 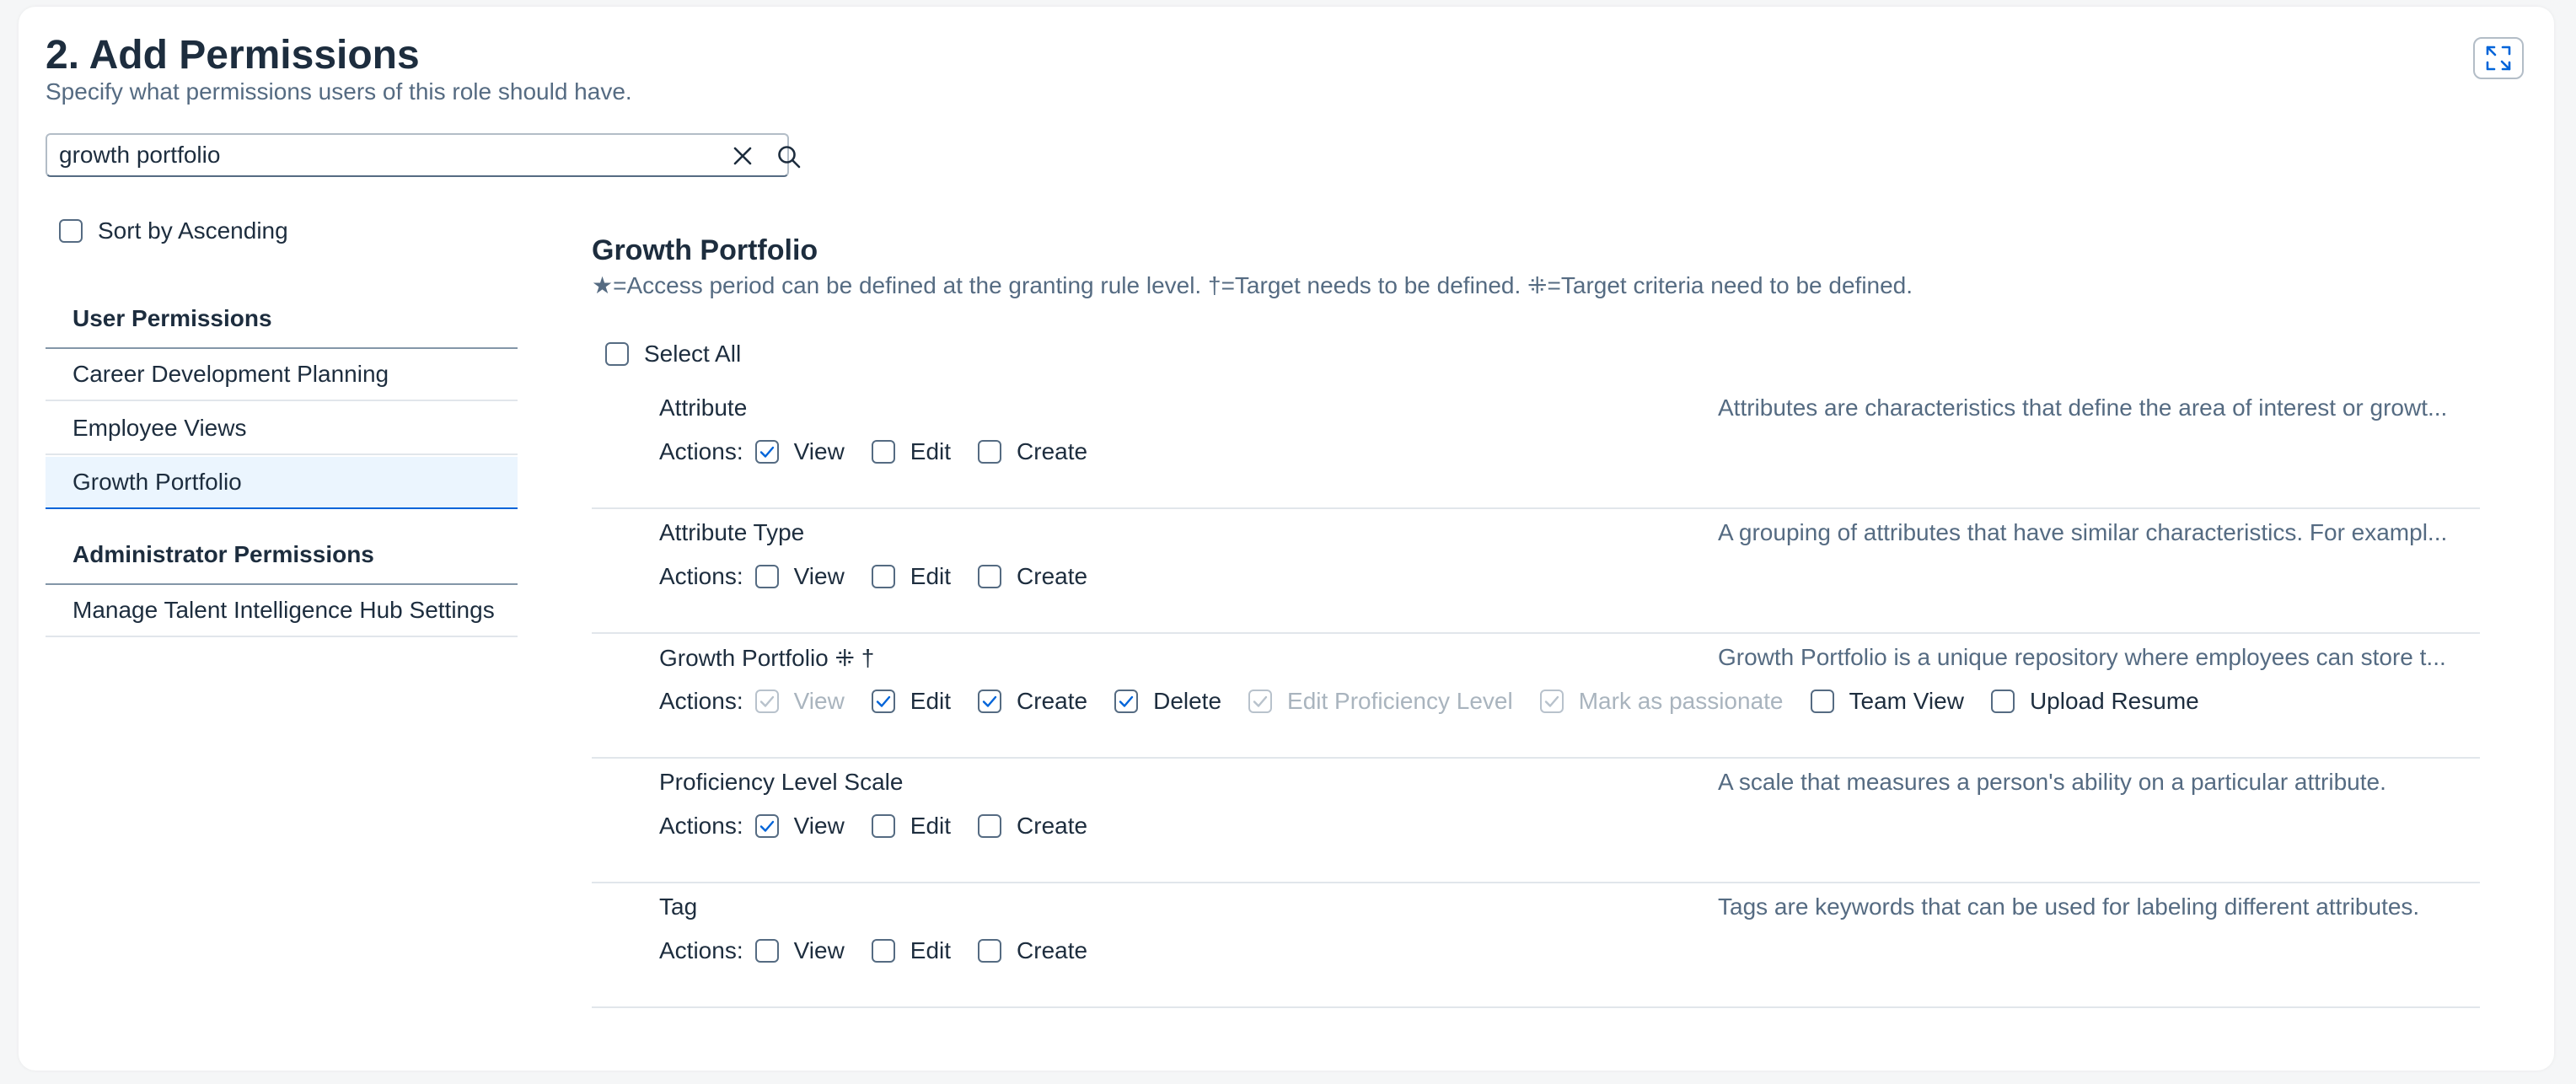 I want to click on page-title: 2. Add Permissions, so click(x=233, y=55).